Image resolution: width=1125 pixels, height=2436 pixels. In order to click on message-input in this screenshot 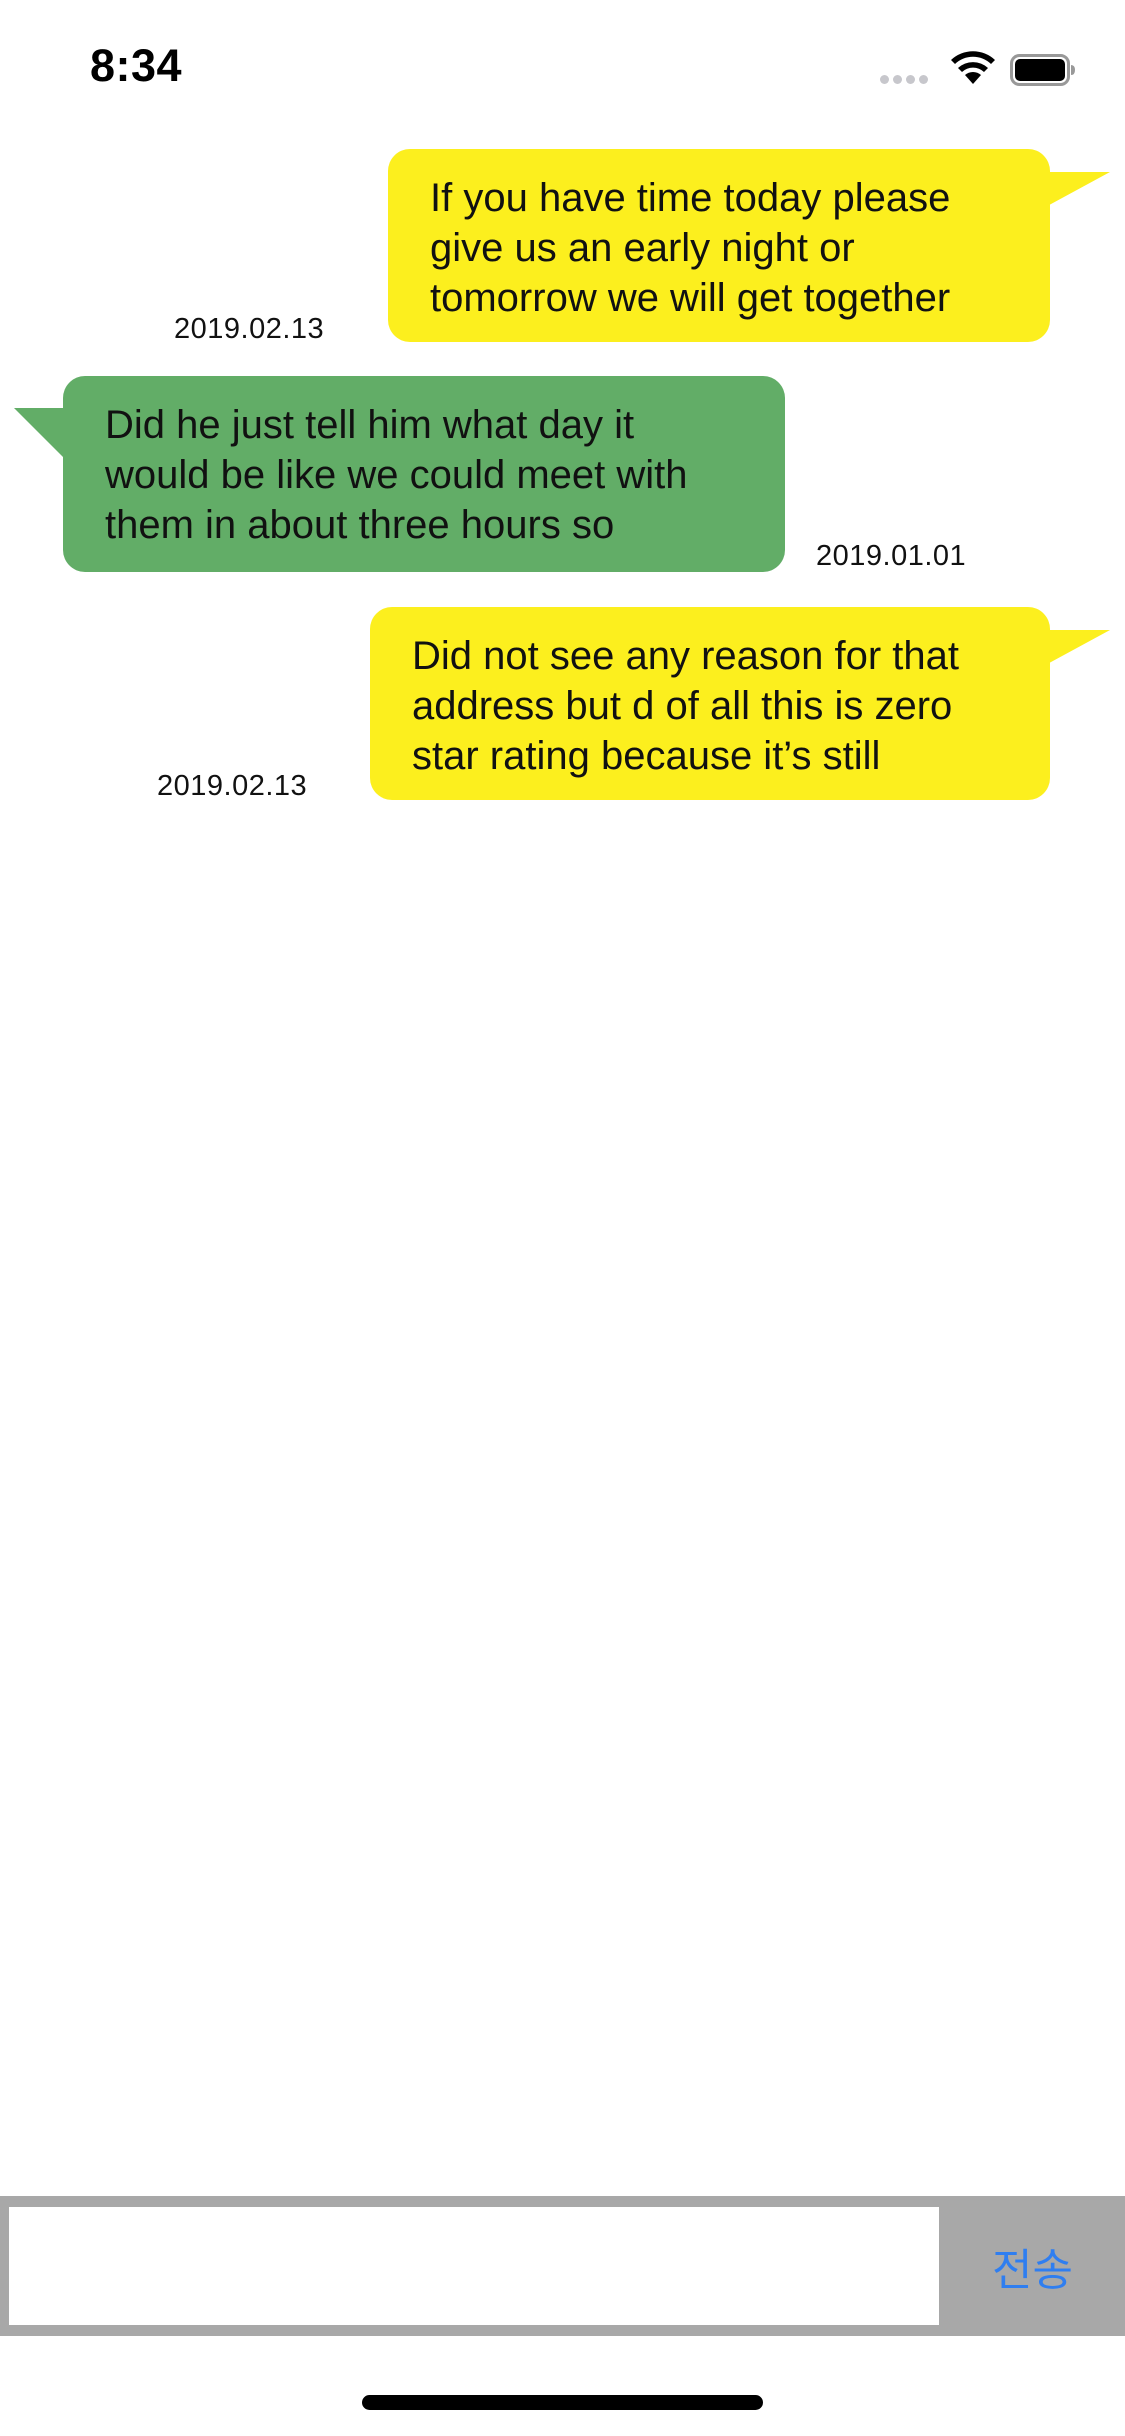, I will do `click(474, 2266)`.